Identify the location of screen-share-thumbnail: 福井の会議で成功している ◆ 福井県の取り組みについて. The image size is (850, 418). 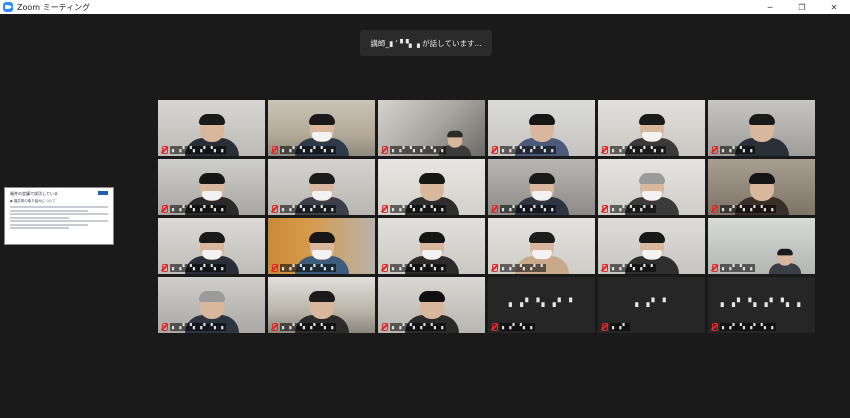
(59, 216).